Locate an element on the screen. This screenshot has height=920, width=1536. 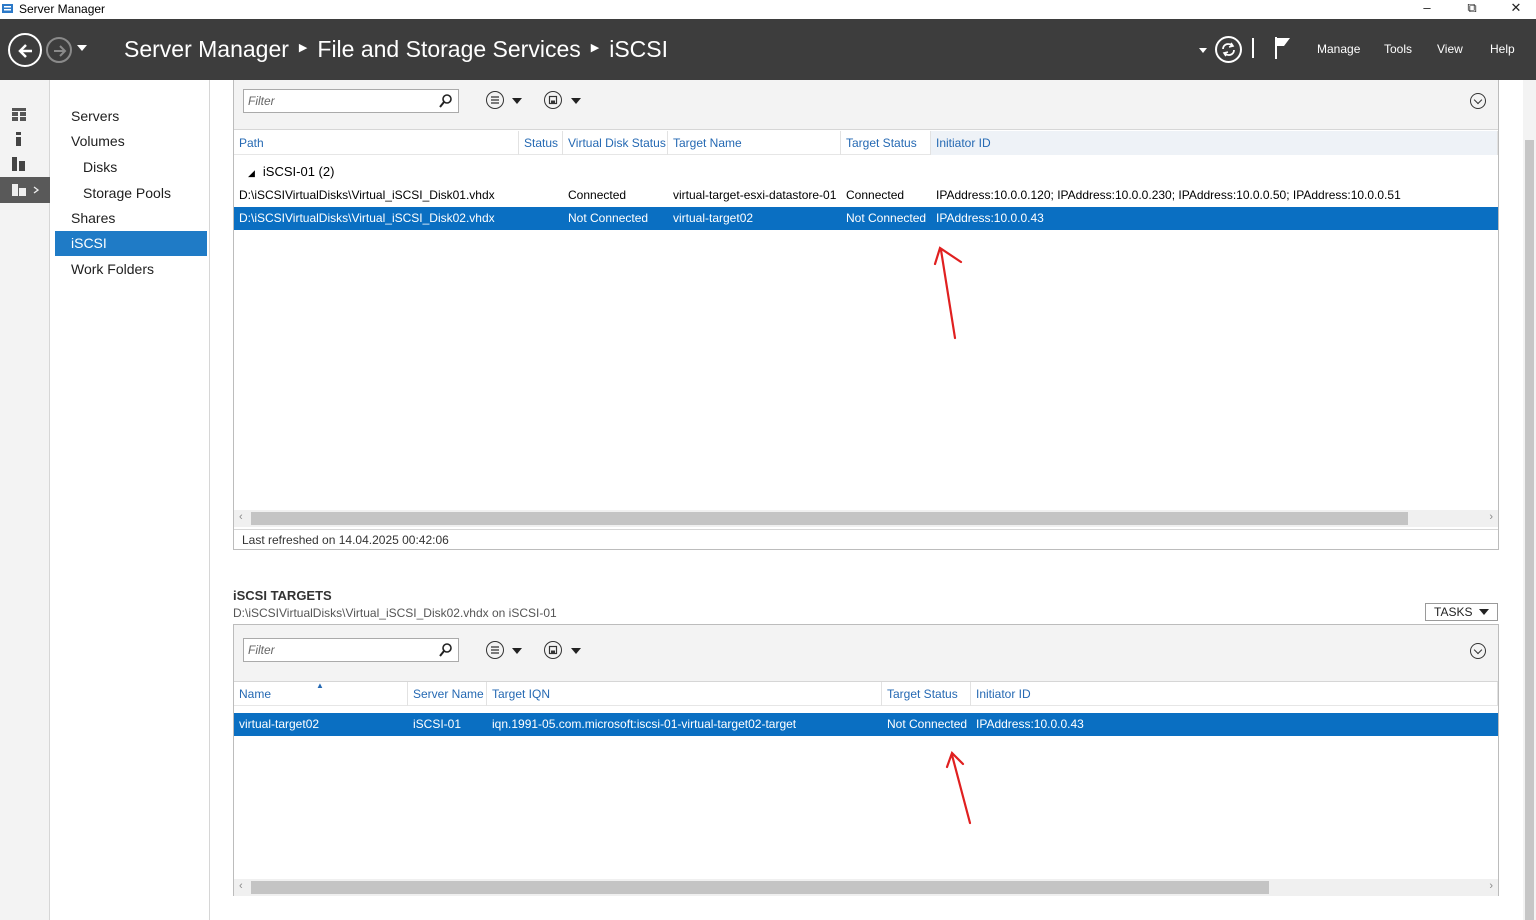
cell-vd-status: Connected is located at coordinates (597, 195).